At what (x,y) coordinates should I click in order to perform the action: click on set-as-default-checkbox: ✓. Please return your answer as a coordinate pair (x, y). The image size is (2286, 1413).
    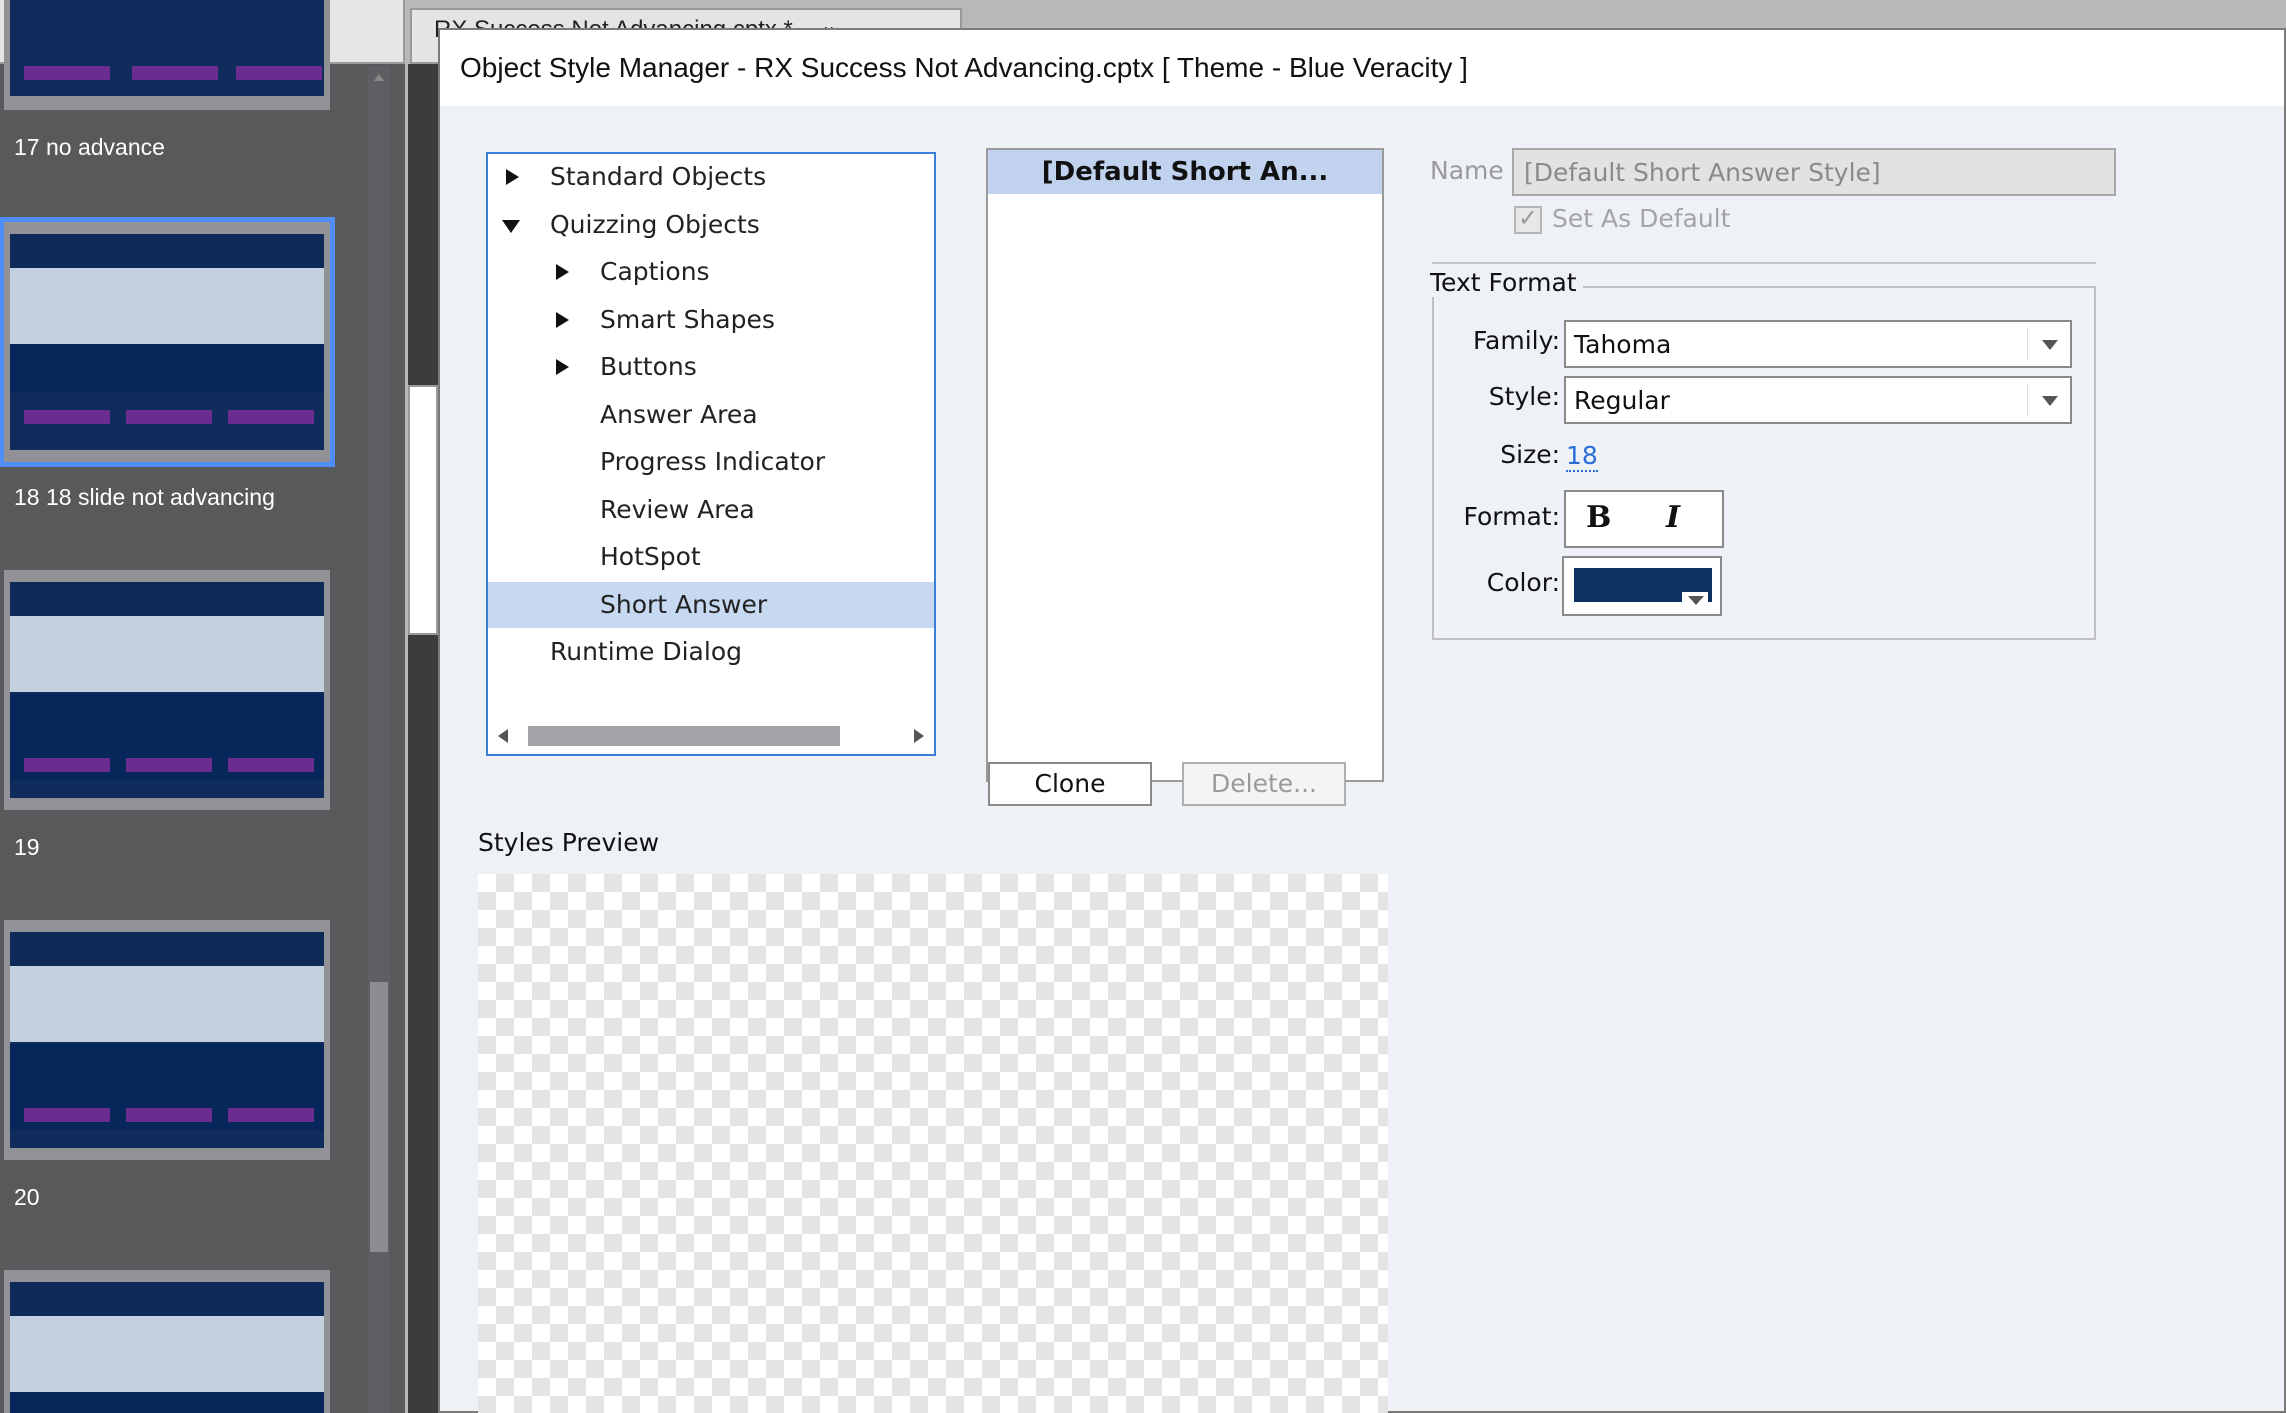
    Looking at the image, I should click on (1528, 219).